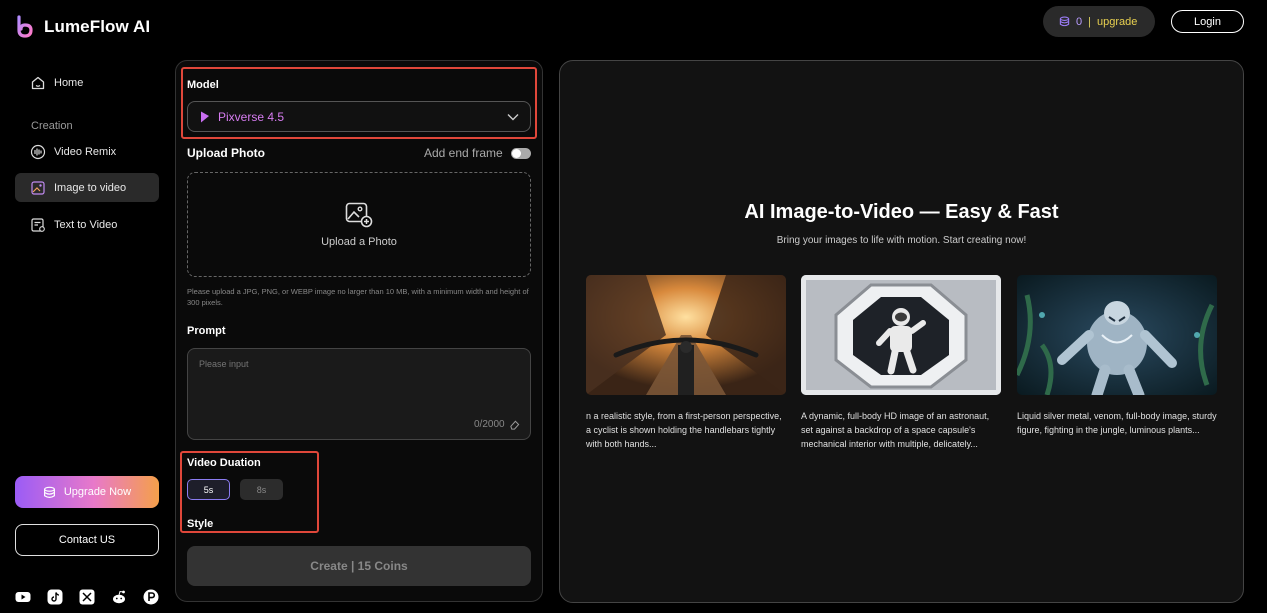  I want to click on p-icon, so click(151, 597).